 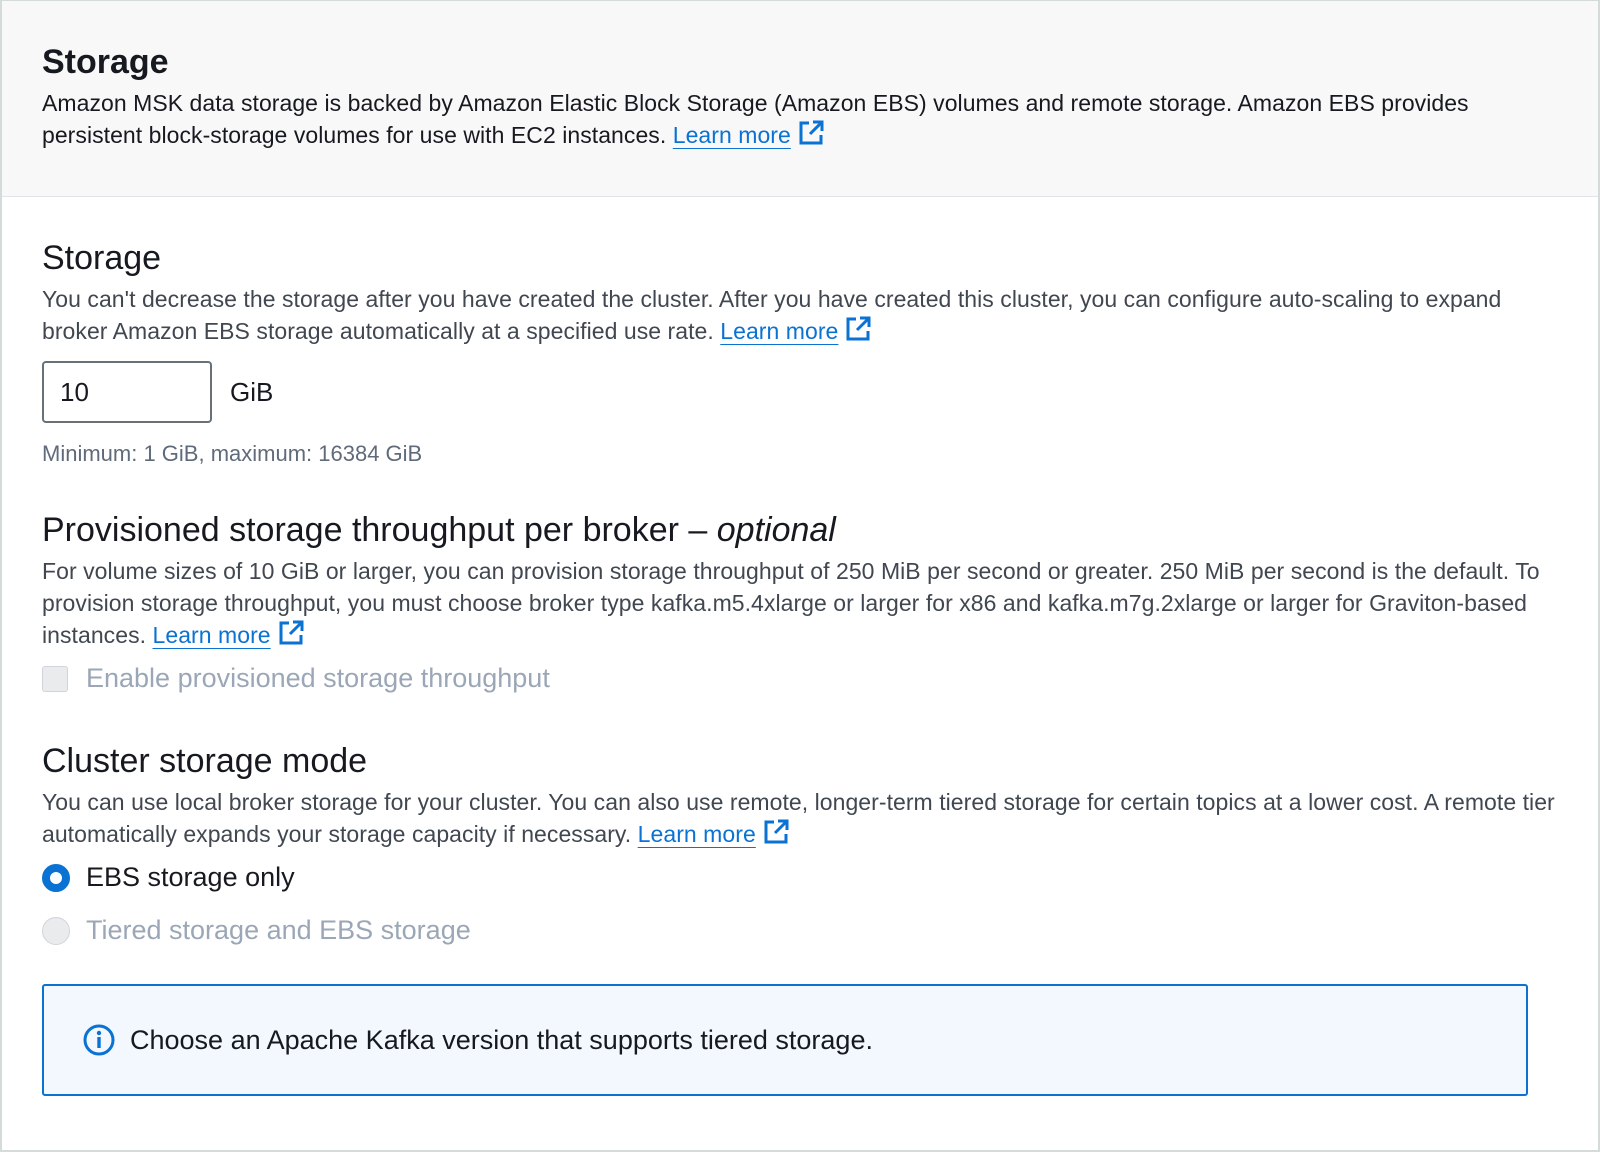 What do you see at coordinates (102, 258) in the screenshot?
I see `storage-section-title: Storage` at bounding box center [102, 258].